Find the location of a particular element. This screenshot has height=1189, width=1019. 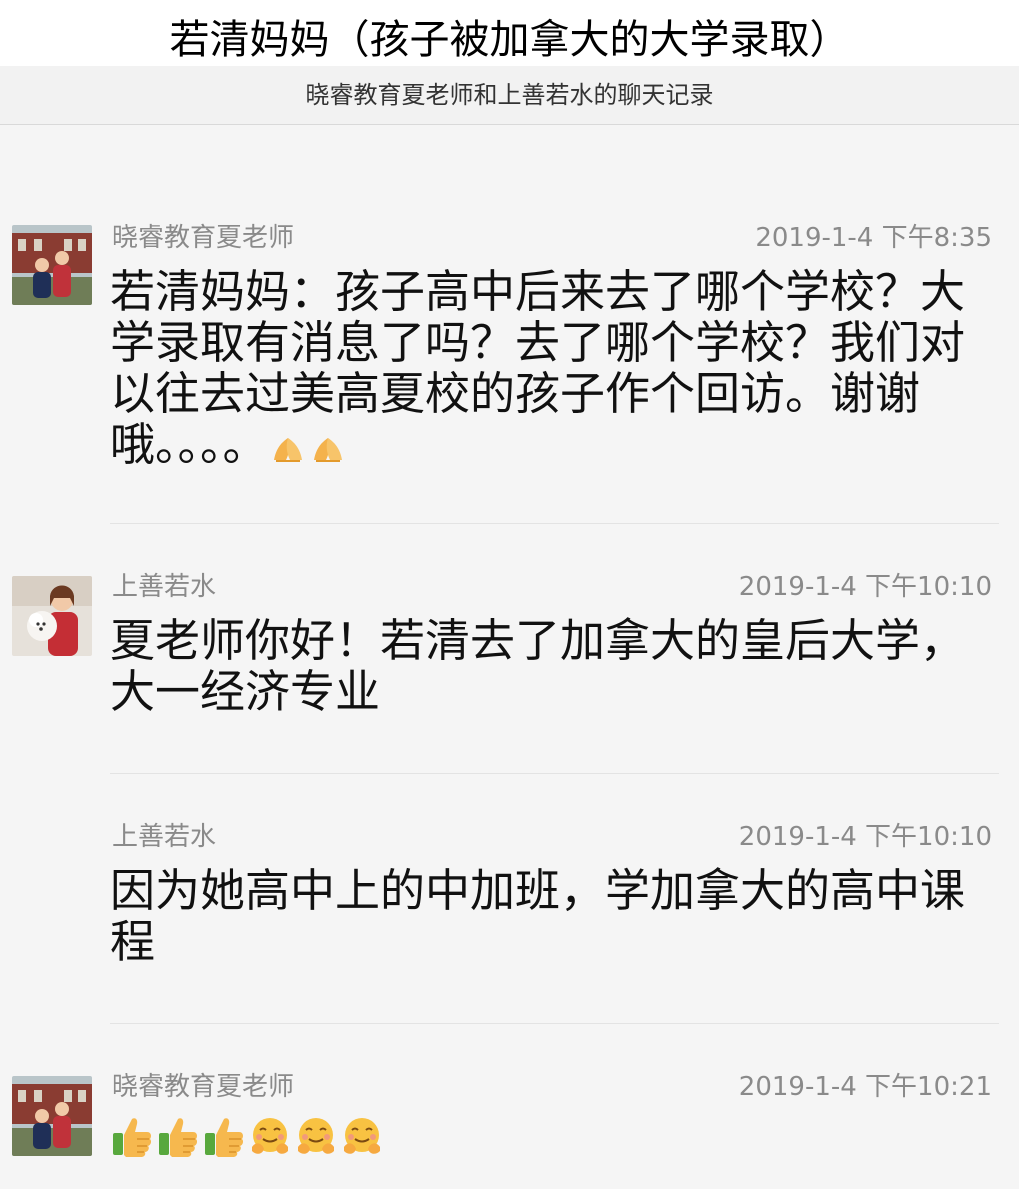

emoji-message is located at coordinates (247, 1137).